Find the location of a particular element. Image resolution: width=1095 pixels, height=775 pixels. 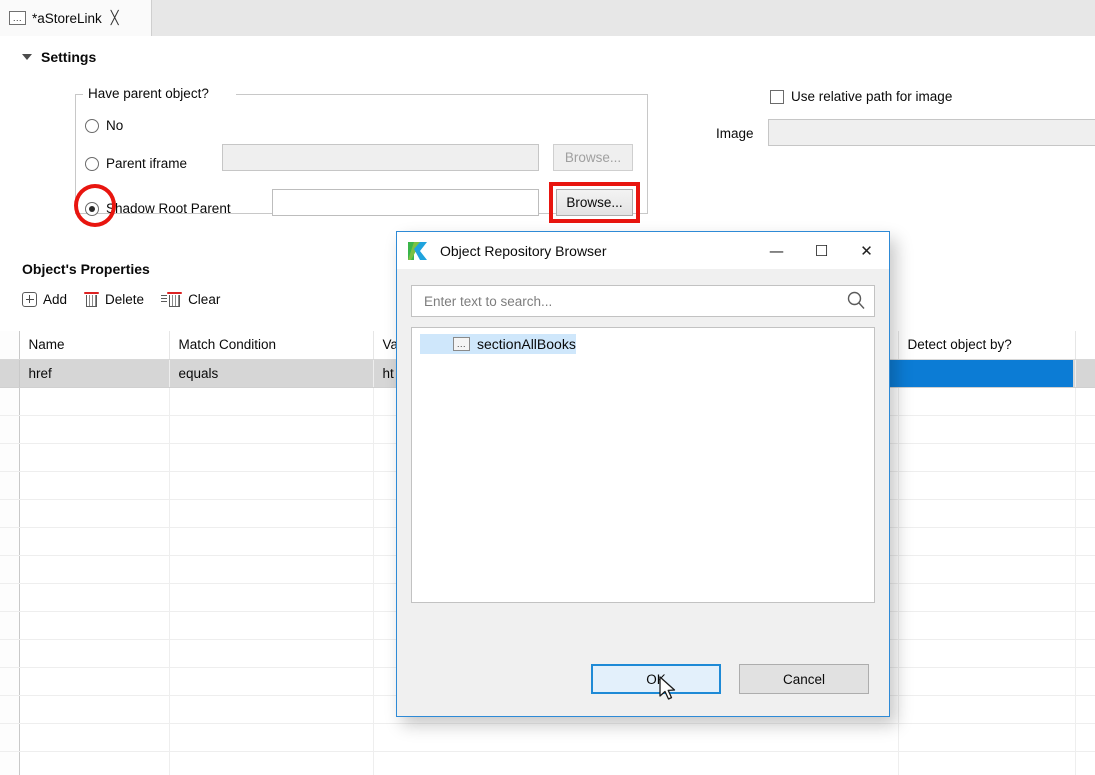

dialog-title-bar: Object Repository Browser — ☐ ✕ is located at coordinates (643, 250).